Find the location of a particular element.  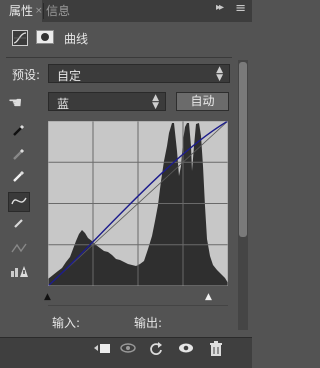

curves-adjustment-icon is located at coordinates (20, 38).